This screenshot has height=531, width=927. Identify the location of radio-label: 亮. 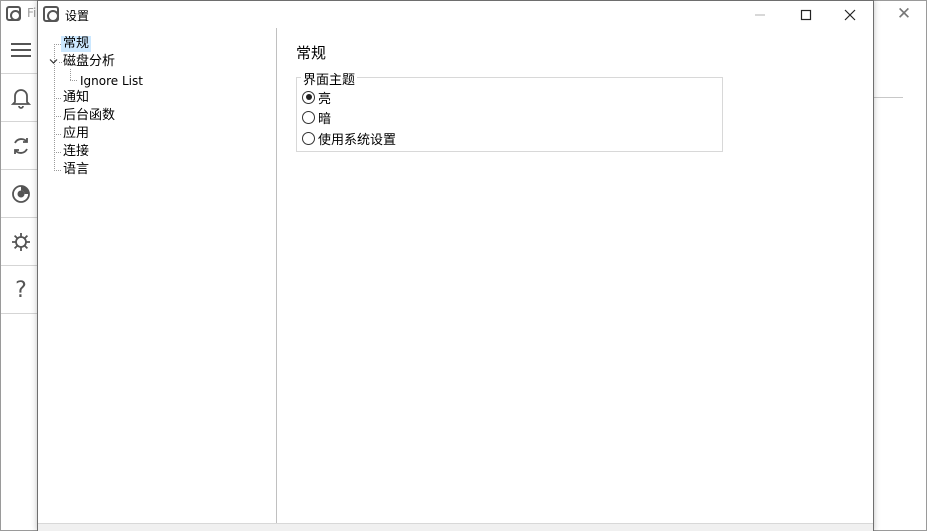
(325, 99).